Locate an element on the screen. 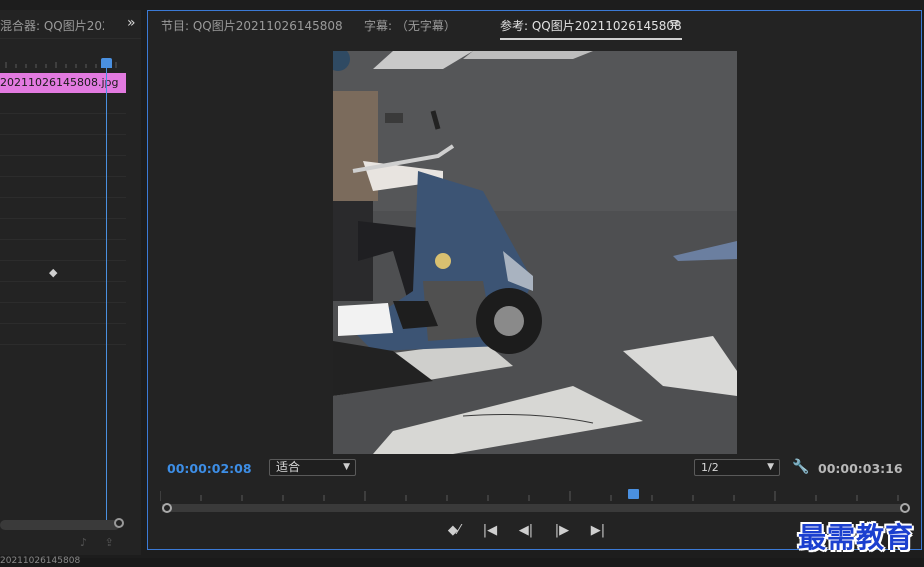 This screenshot has width=924, height=567. tab-reference: 参考: QQ图片20211026145808 is located at coordinates (591, 28).